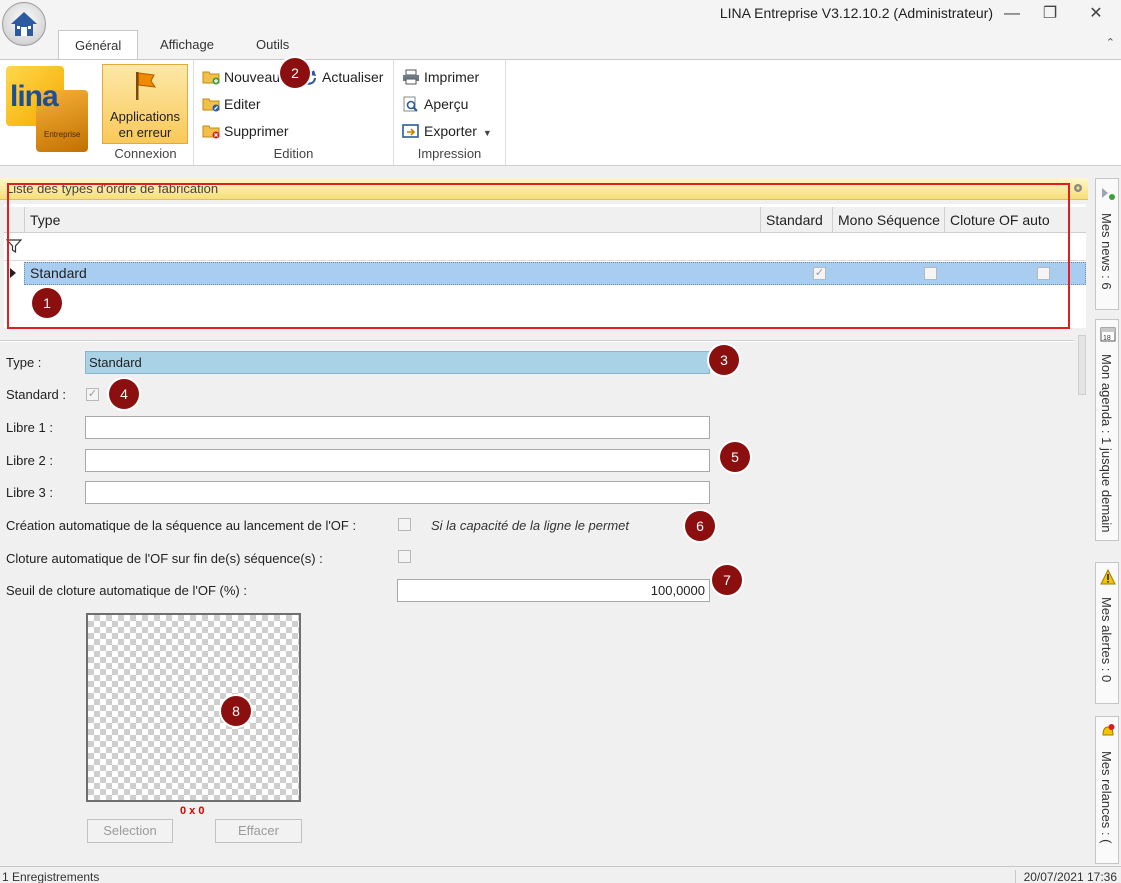  I want to click on libre2-field, so click(397, 460).